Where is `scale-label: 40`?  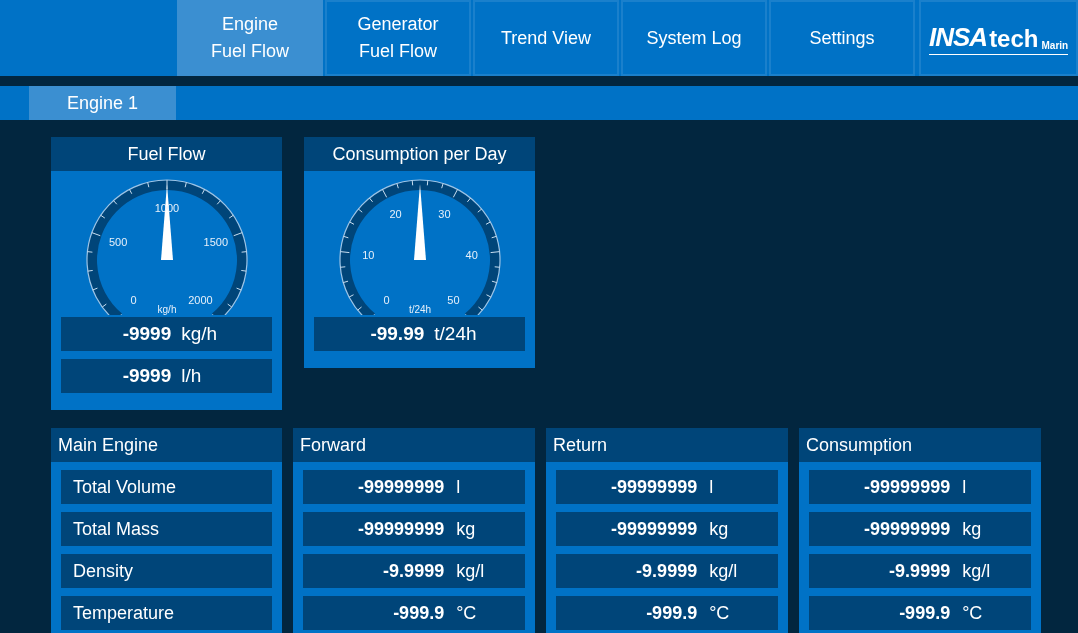 scale-label: 40 is located at coordinates (471, 254).